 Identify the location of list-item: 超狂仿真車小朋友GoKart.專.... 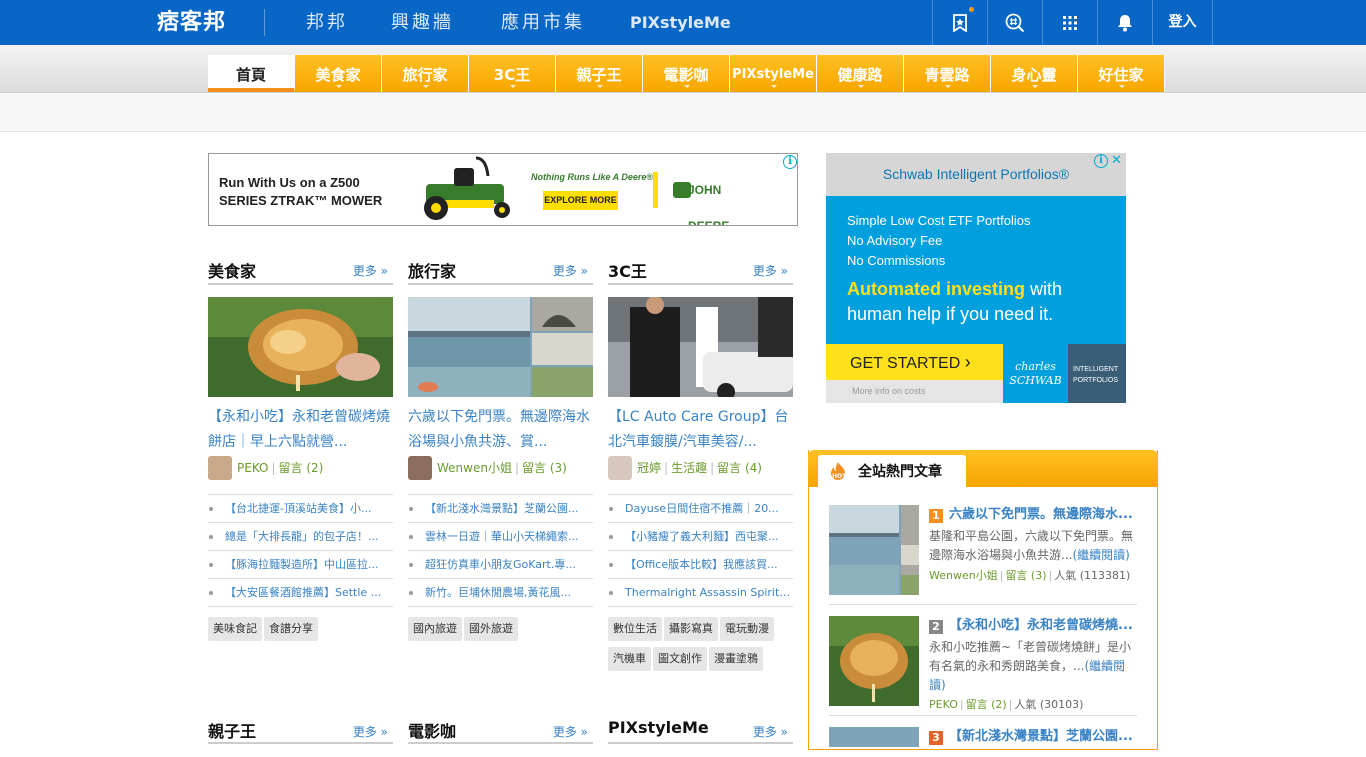
(500, 565).